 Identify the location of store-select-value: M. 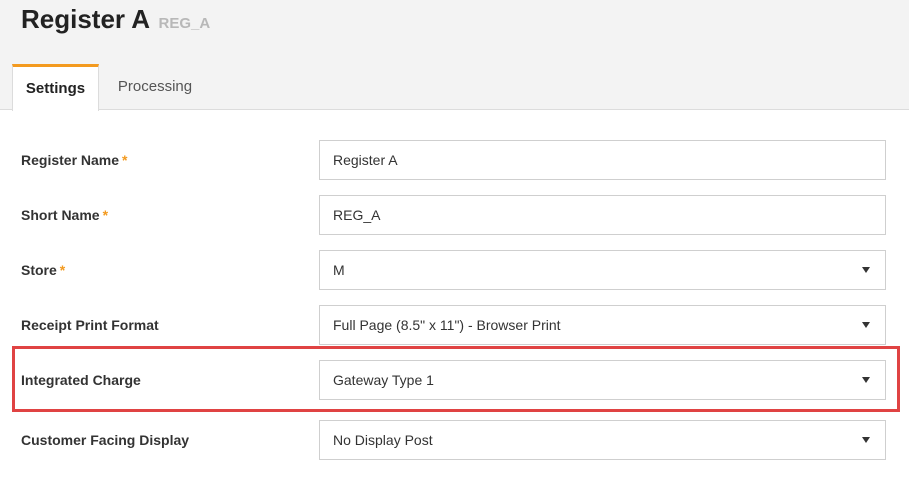
(339, 270).